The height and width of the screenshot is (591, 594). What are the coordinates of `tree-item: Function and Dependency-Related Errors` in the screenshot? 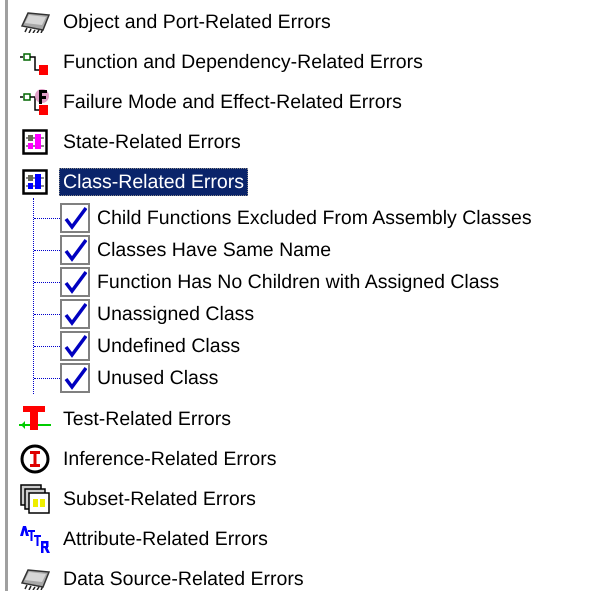 It's located at (243, 62).